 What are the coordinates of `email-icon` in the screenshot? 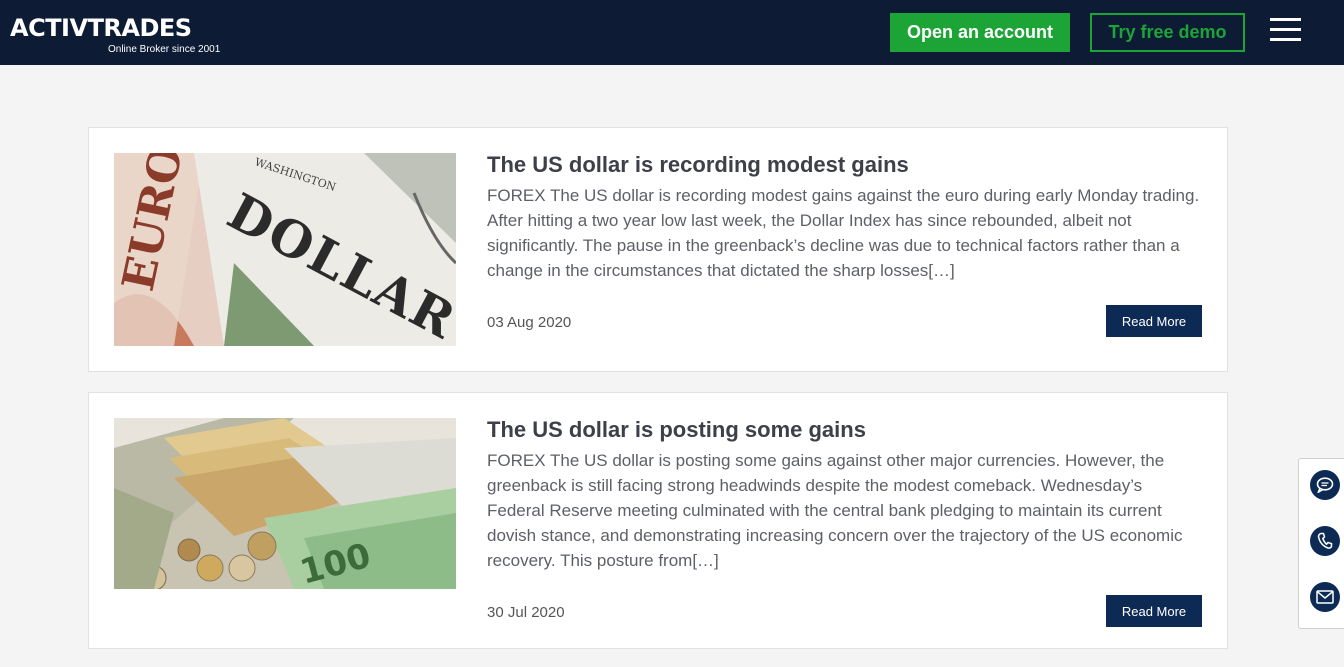 It's located at (1325, 597).